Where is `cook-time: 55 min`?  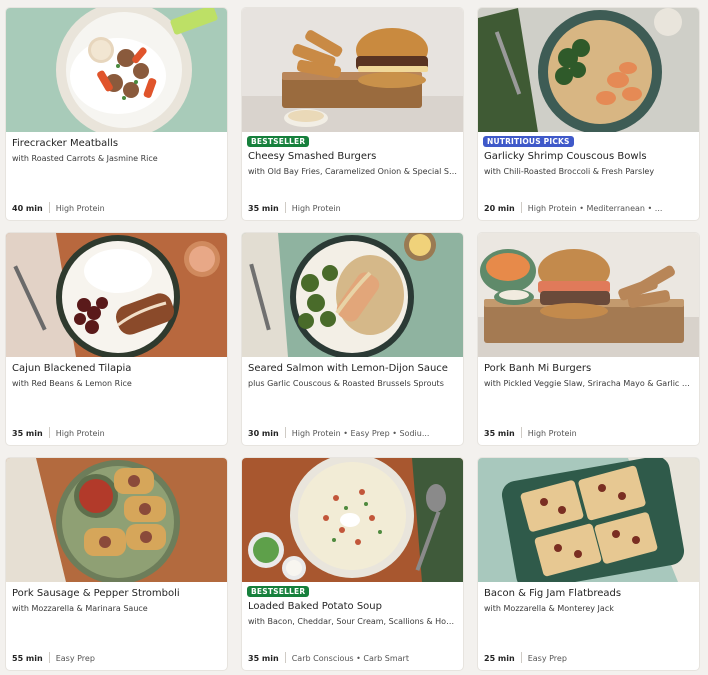
cook-time: 55 min is located at coordinates (27, 658).